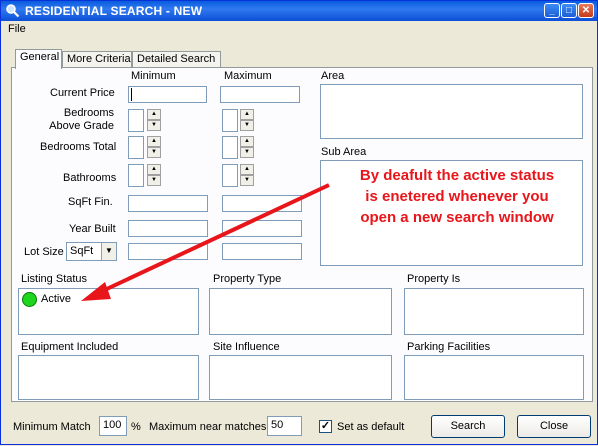 The image size is (598, 446). What do you see at coordinates (371, 427) in the screenshot?
I see `set-default-label: Set as default` at bounding box center [371, 427].